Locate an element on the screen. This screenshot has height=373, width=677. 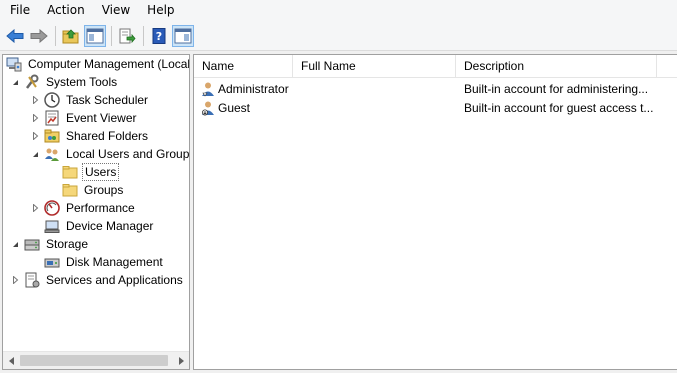
tree-horizontal-scrollbar is located at coordinates (96, 360).